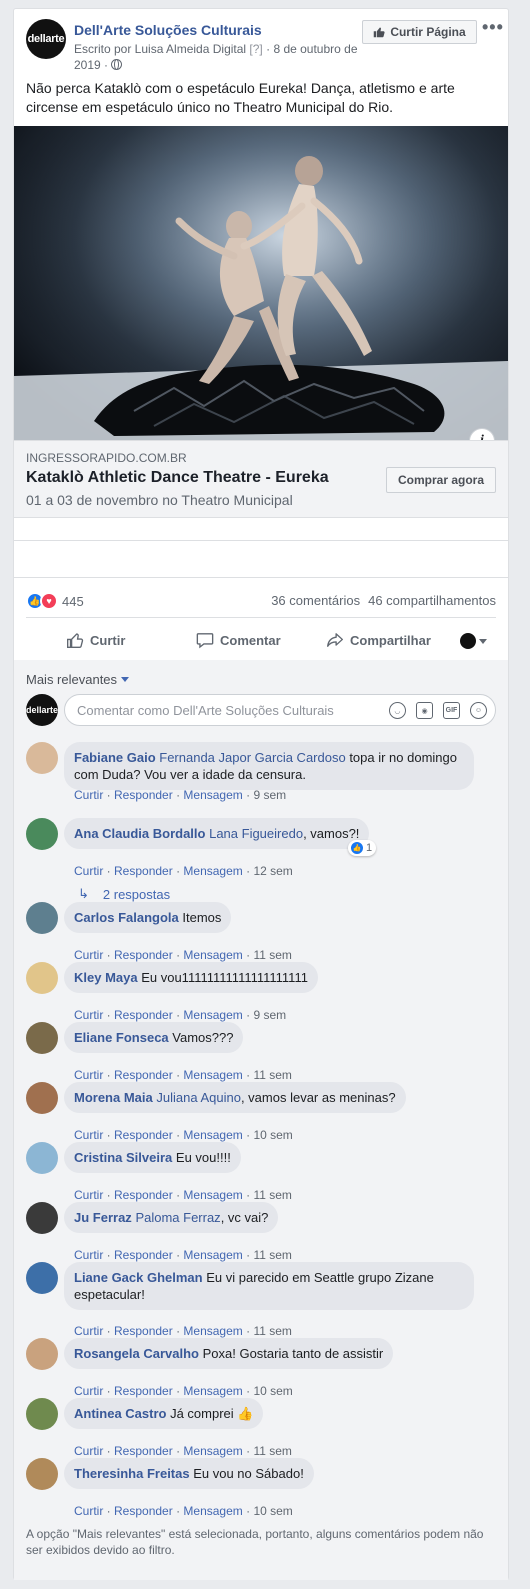 This screenshot has height=1589, width=530. I want to click on comment-author-link: Eliane Fonseca, so click(121, 1037).